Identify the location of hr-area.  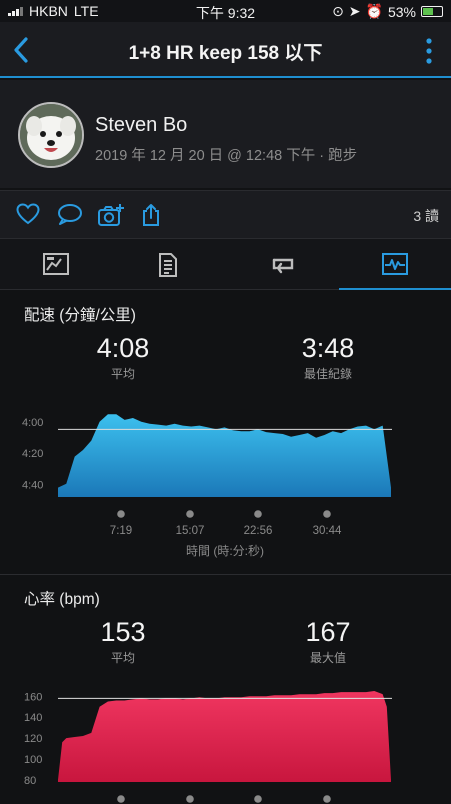
(224, 736).